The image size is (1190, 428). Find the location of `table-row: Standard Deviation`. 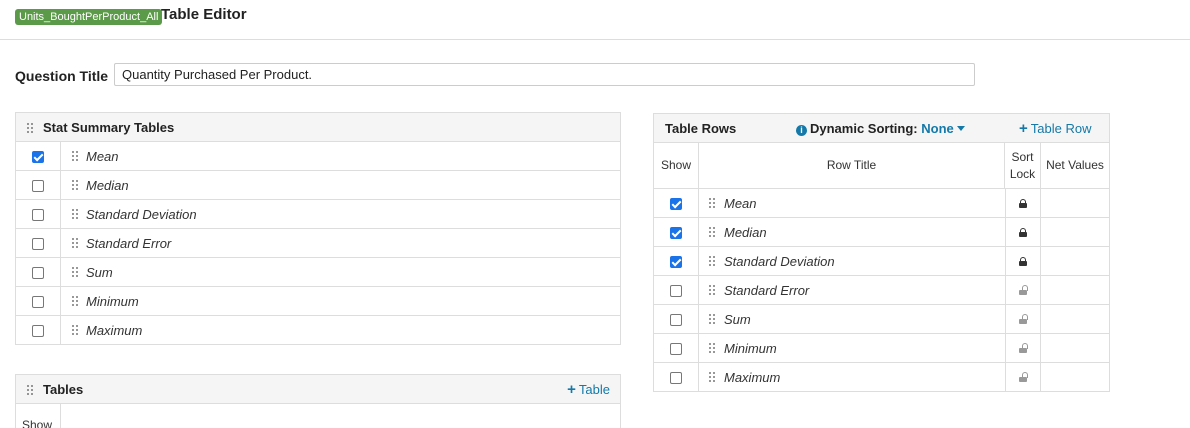

table-row: Standard Deviation is located at coordinates (881, 261).